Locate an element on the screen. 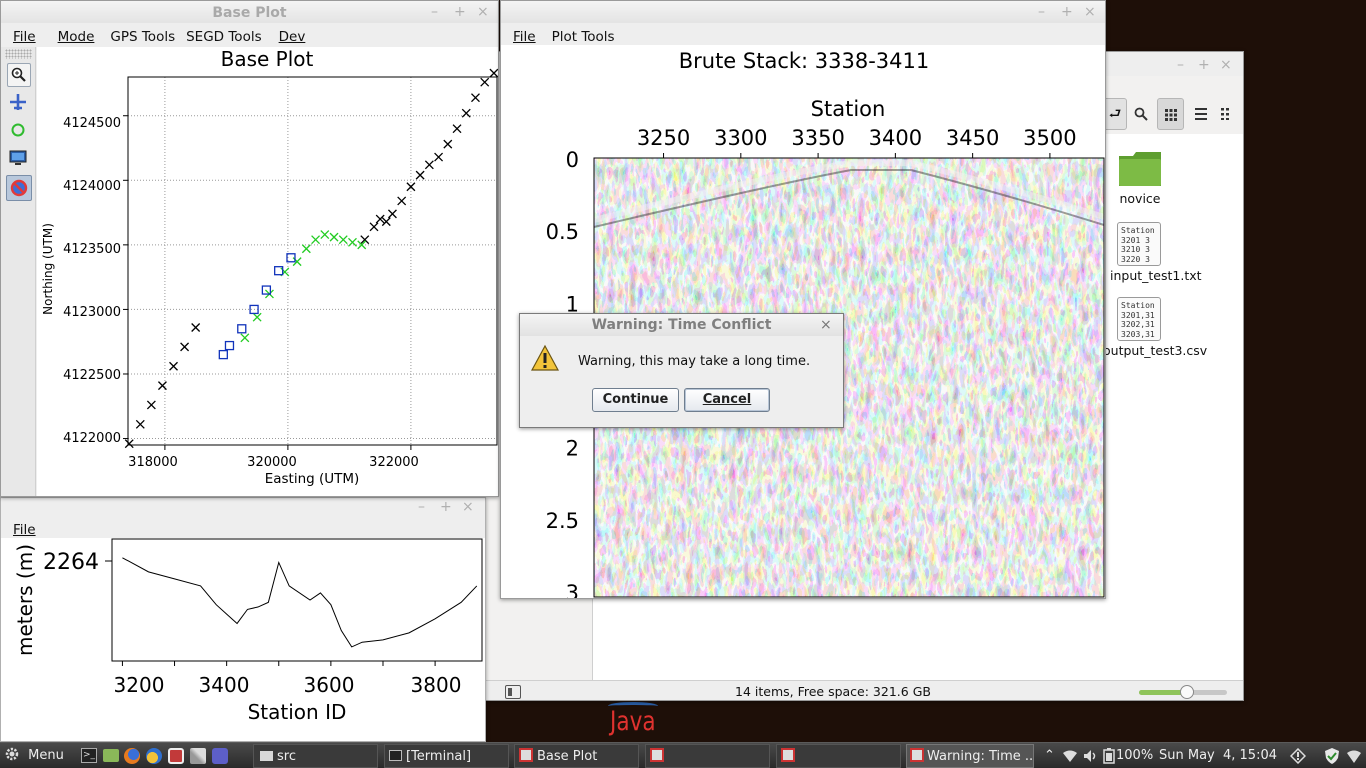 Image resolution: width=1366 pixels, height=768 pixels. x-tick-marks is located at coordinates (278, 663).